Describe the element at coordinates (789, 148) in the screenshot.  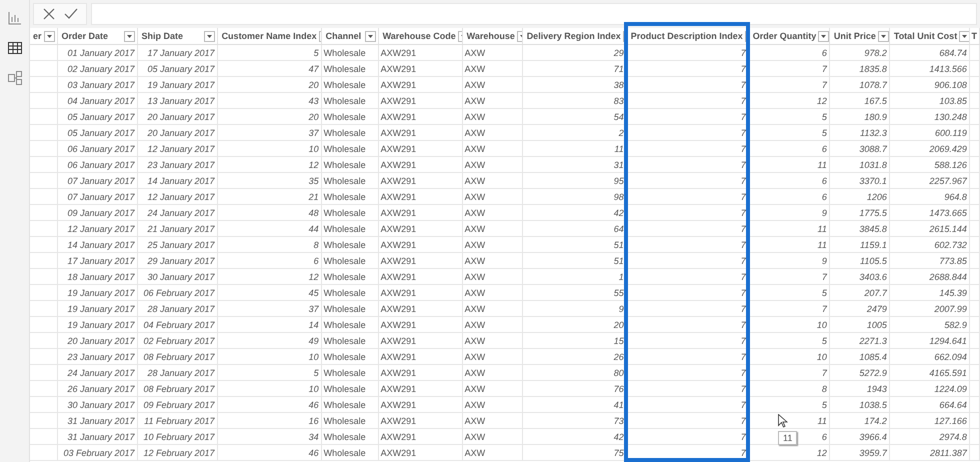
I see `table-cell: 6` at that location.